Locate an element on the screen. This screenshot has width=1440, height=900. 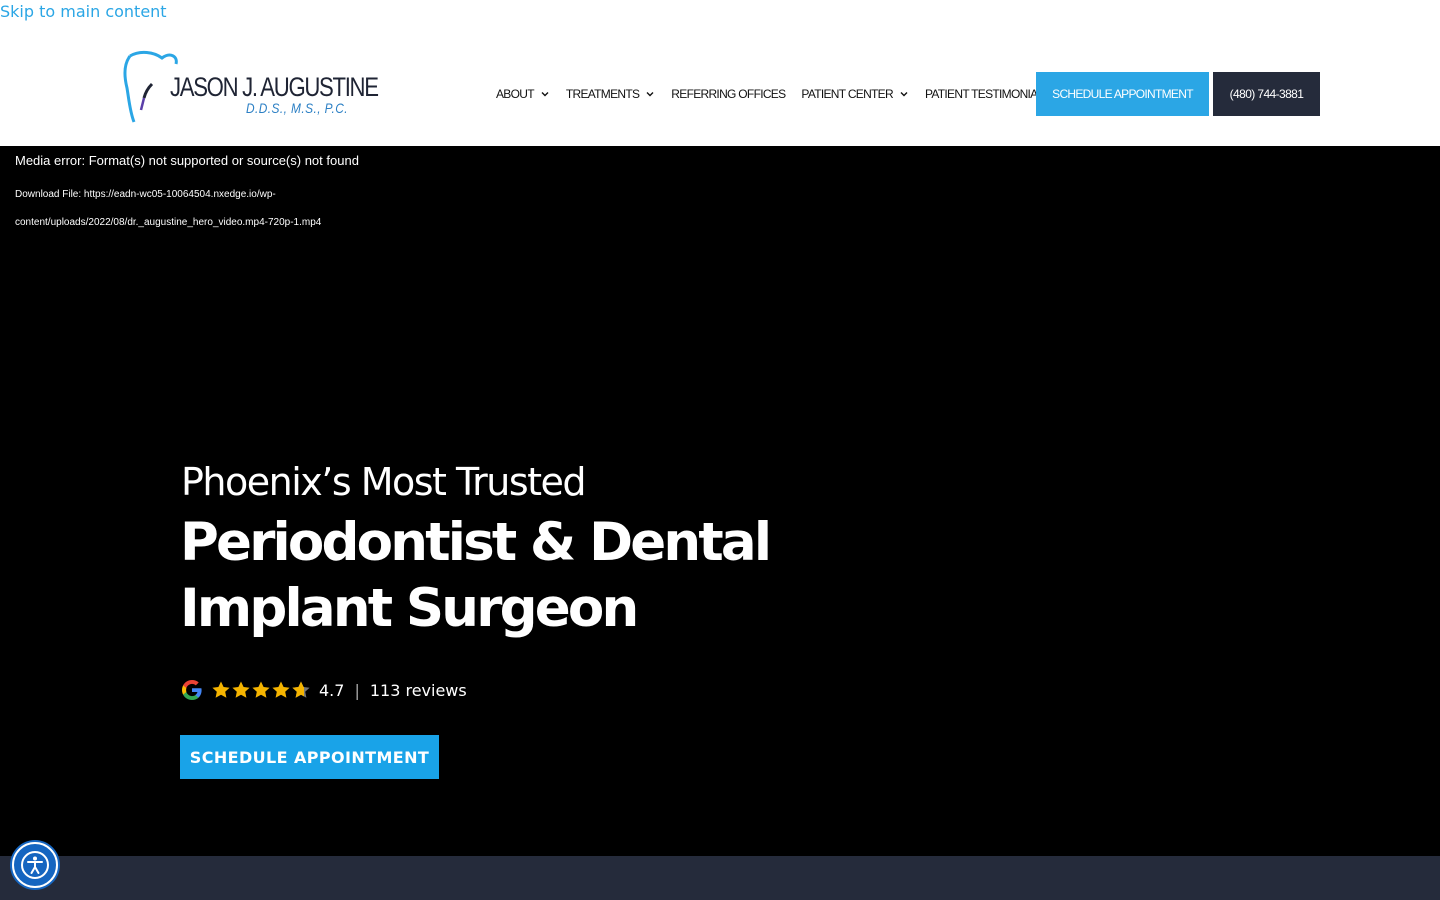
site-logo: JASON J. AUGUSTINE D.D.S., M.S., P.C. is located at coordinates (250, 87).